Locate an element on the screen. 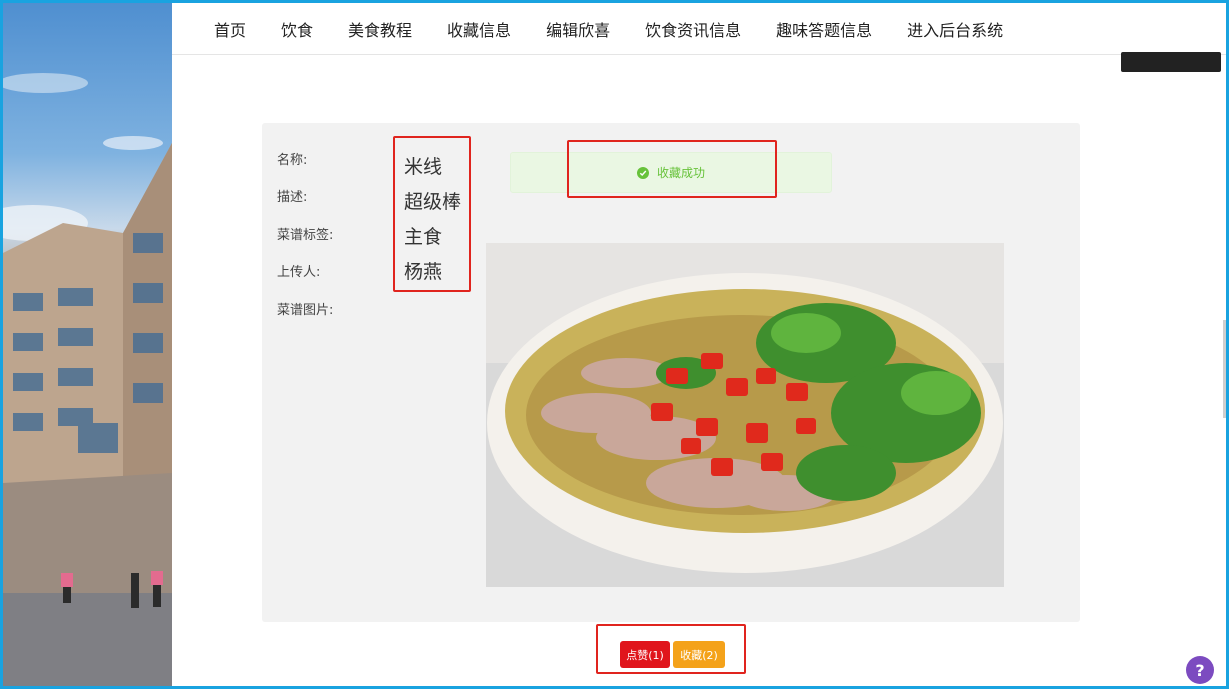 This screenshot has height=689, width=1229. side-campus-photo is located at coordinates (87, 344).